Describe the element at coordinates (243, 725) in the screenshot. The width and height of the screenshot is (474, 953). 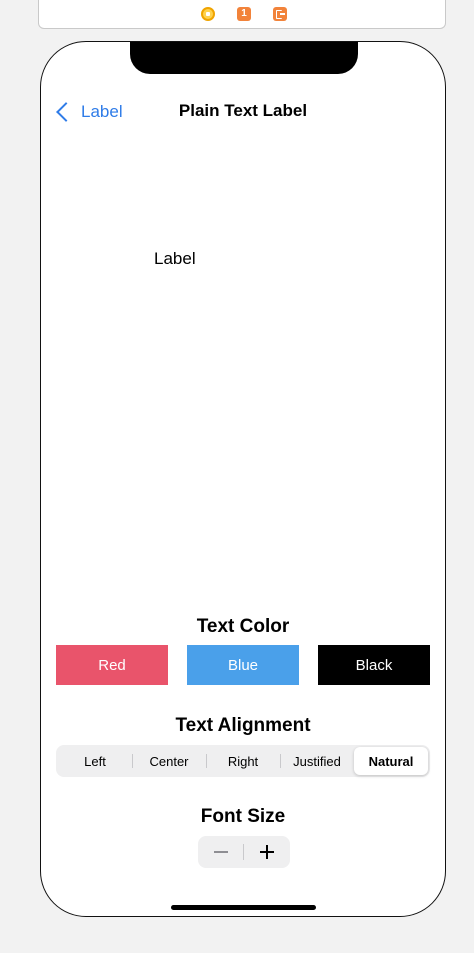
I see `text-alignment-title: Text Alignment` at that location.